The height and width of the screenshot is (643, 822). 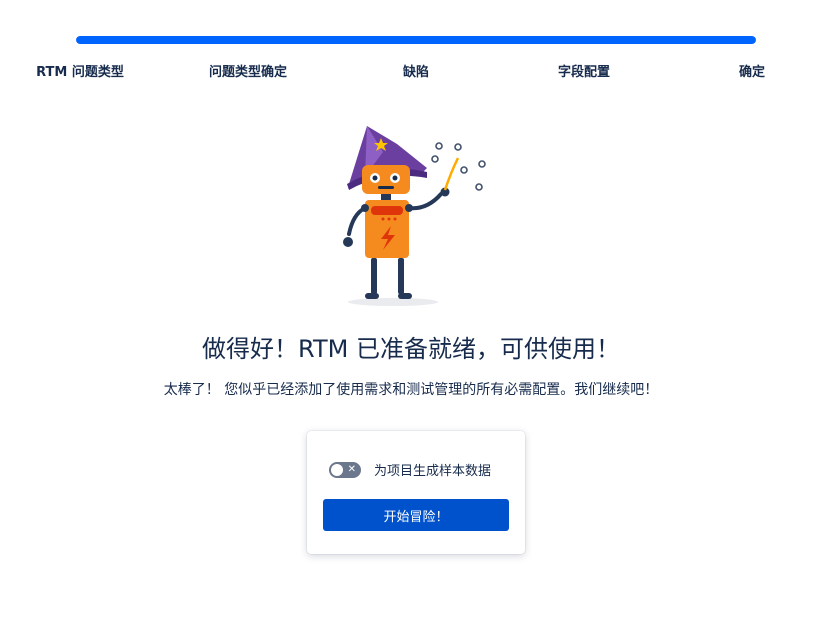 What do you see at coordinates (412, 214) in the screenshot?
I see `wizard-robot-illustration` at bounding box center [412, 214].